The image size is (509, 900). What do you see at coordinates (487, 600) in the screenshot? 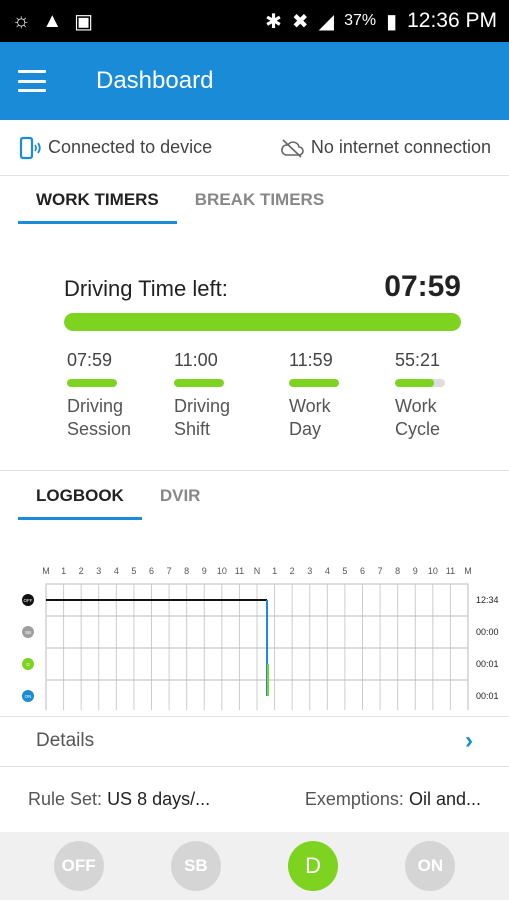
I see `row-total: 12:34` at bounding box center [487, 600].